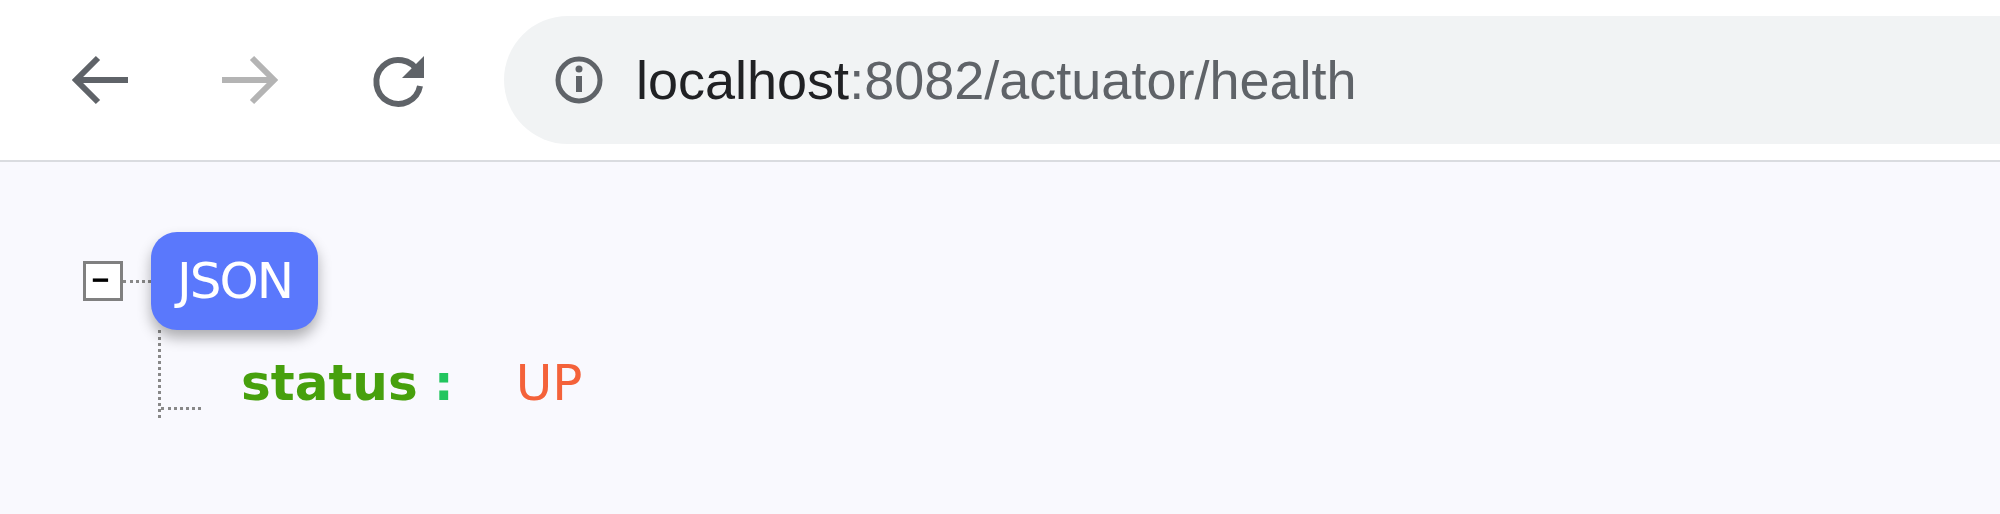 This screenshot has height=514, width=2000. Describe the element at coordinates (329, 383) in the screenshot. I see `json-key: status` at that location.